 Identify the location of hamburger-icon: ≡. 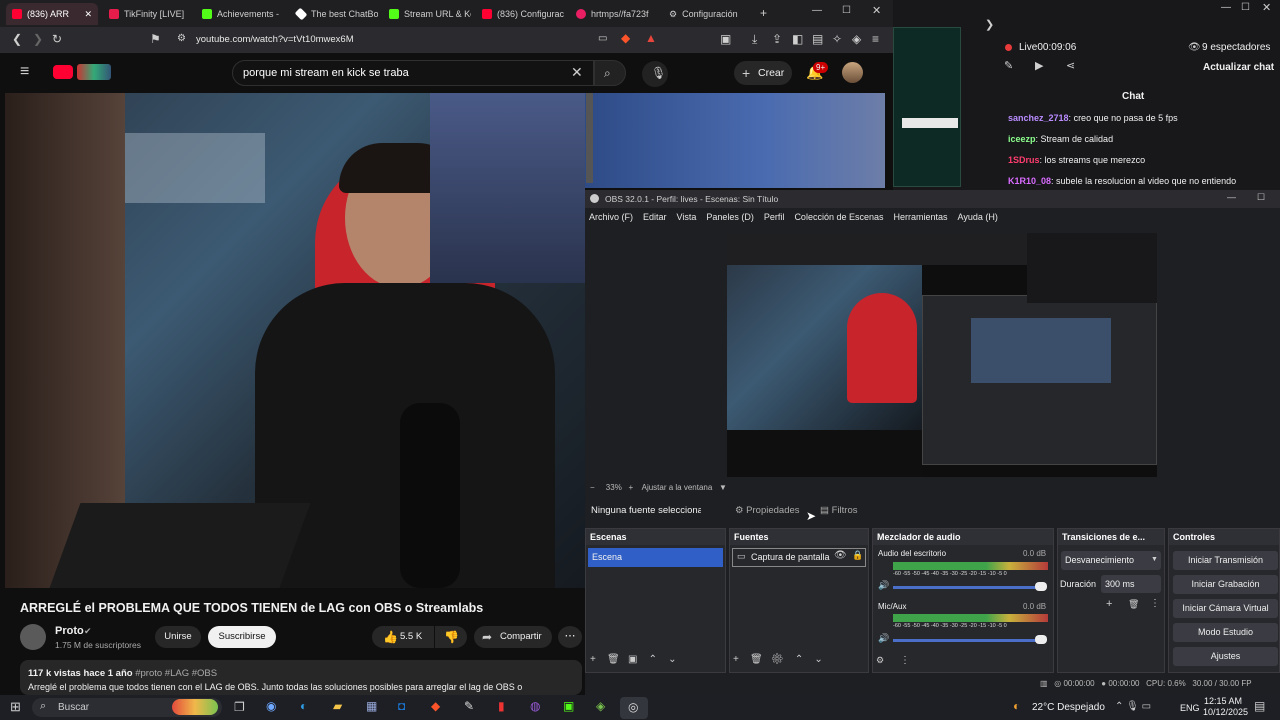
(24, 72).